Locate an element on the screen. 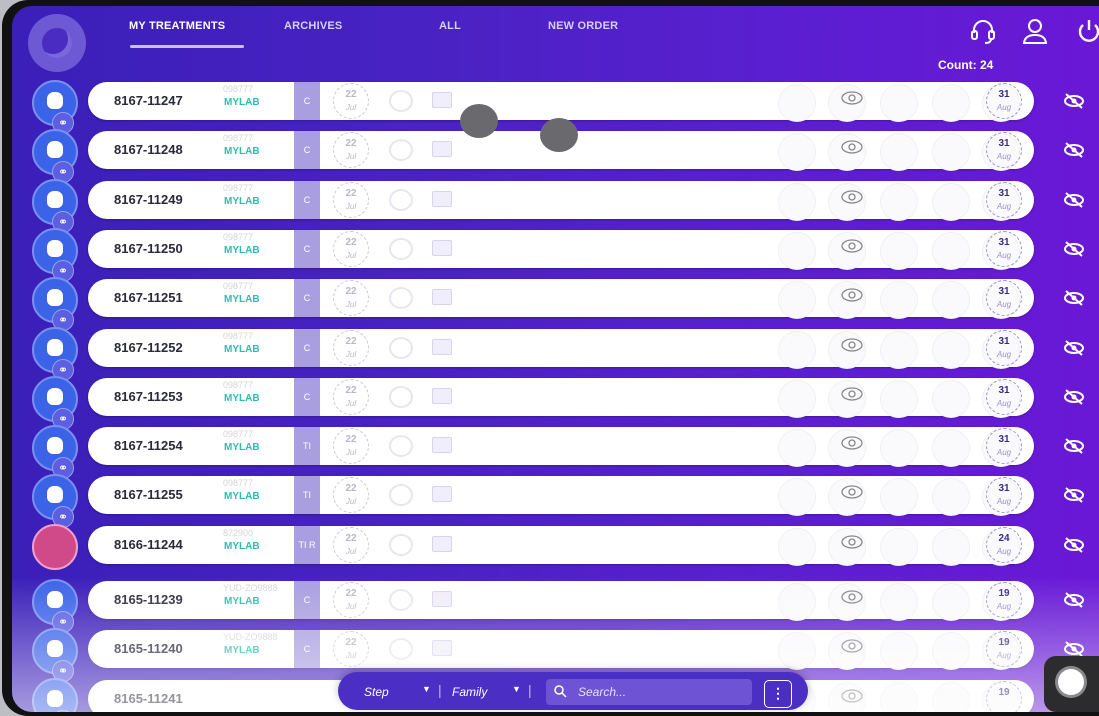 The width and height of the screenshot is (1099, 716). drag-handle-right is located at coordinates (559, 135).